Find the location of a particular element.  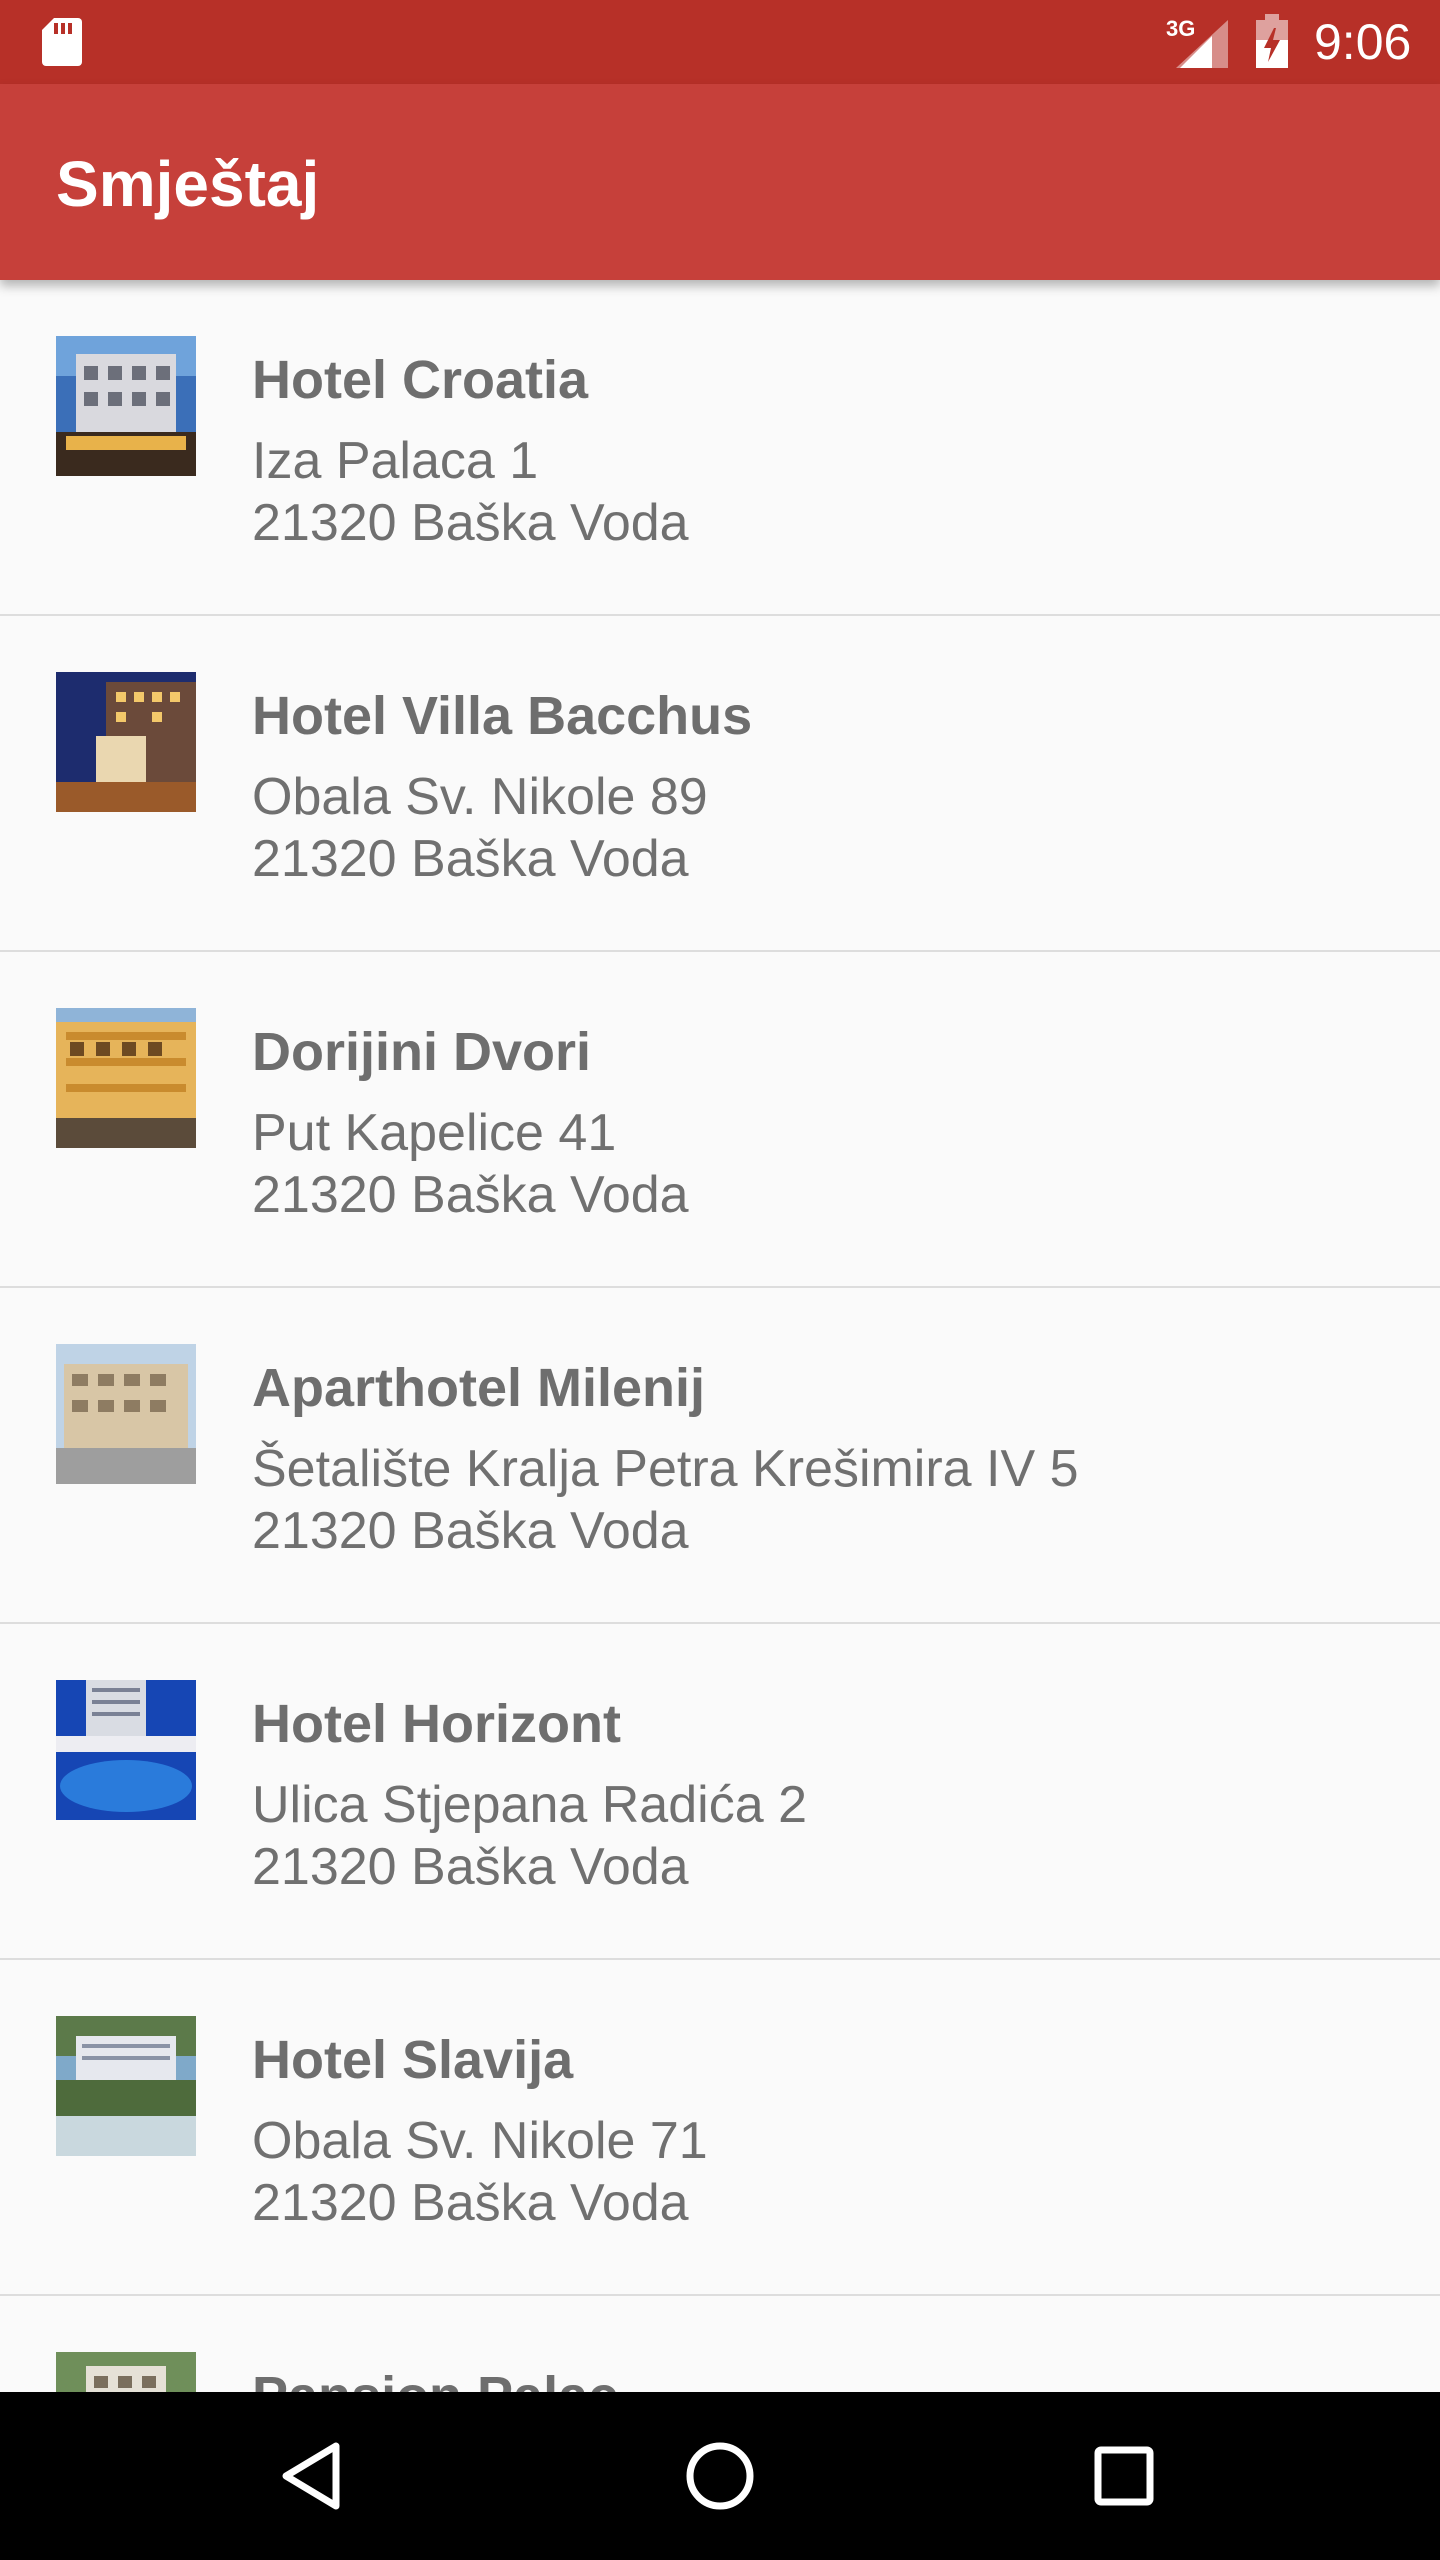

hotel-name: Hotel Villa Bacchus is located at coordinates (502, 716).